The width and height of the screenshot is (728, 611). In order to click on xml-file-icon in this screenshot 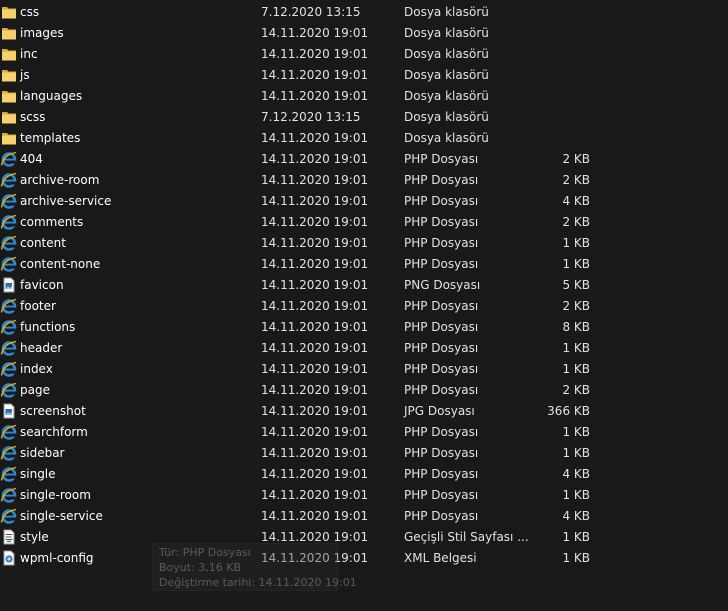, I will do `click(9, 558)`.